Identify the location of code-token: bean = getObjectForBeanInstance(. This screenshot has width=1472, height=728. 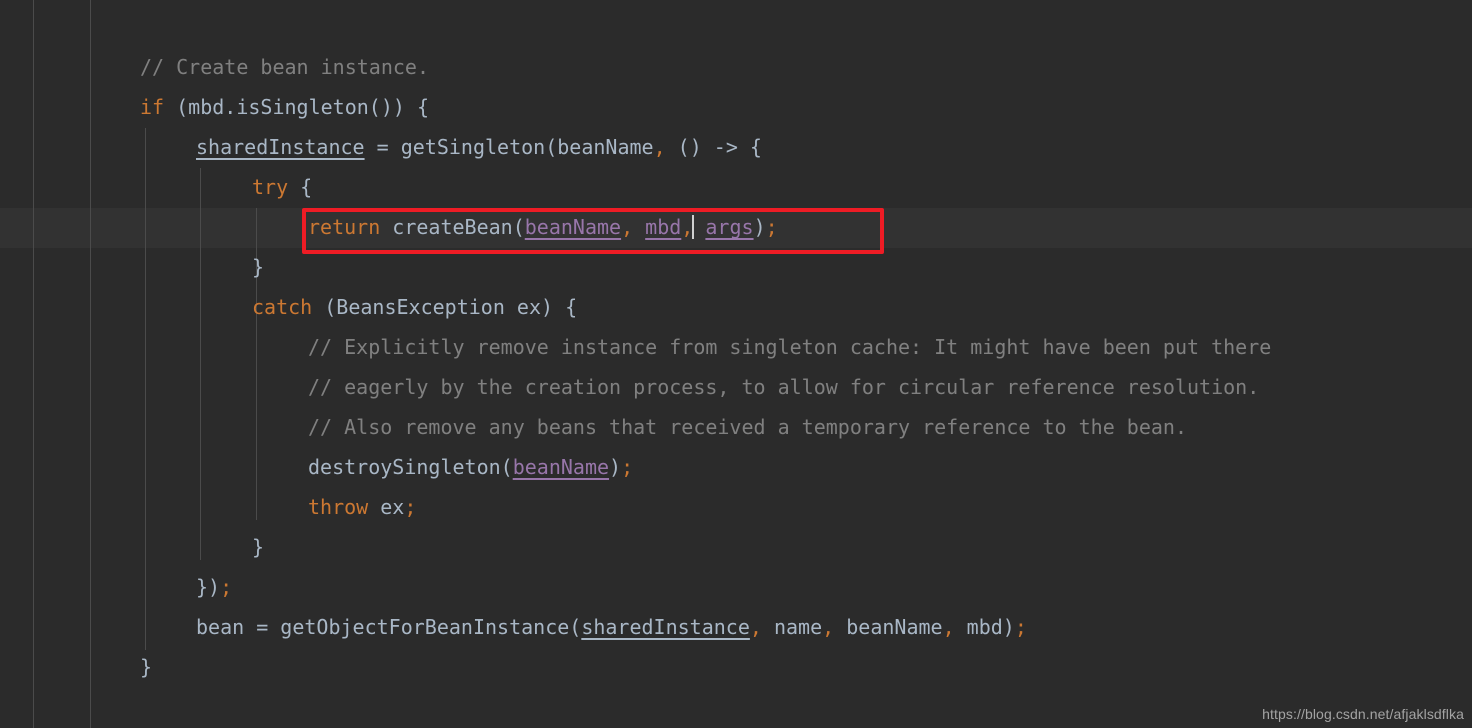
(389, 627).